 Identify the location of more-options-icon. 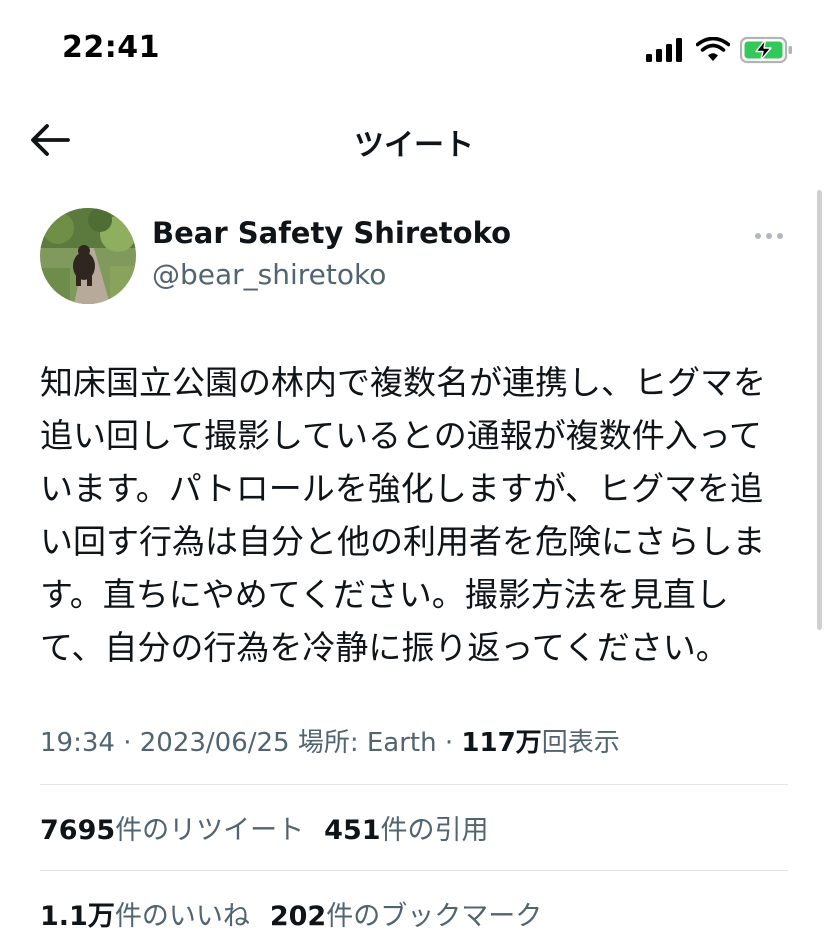
(769, 236).